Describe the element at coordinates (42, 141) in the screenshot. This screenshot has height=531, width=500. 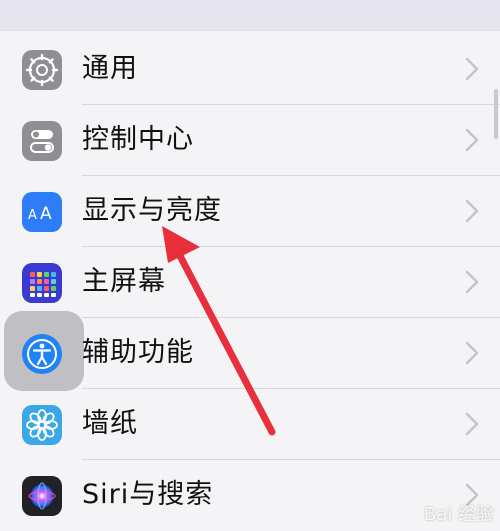
I see `toggles-icon` at that location.